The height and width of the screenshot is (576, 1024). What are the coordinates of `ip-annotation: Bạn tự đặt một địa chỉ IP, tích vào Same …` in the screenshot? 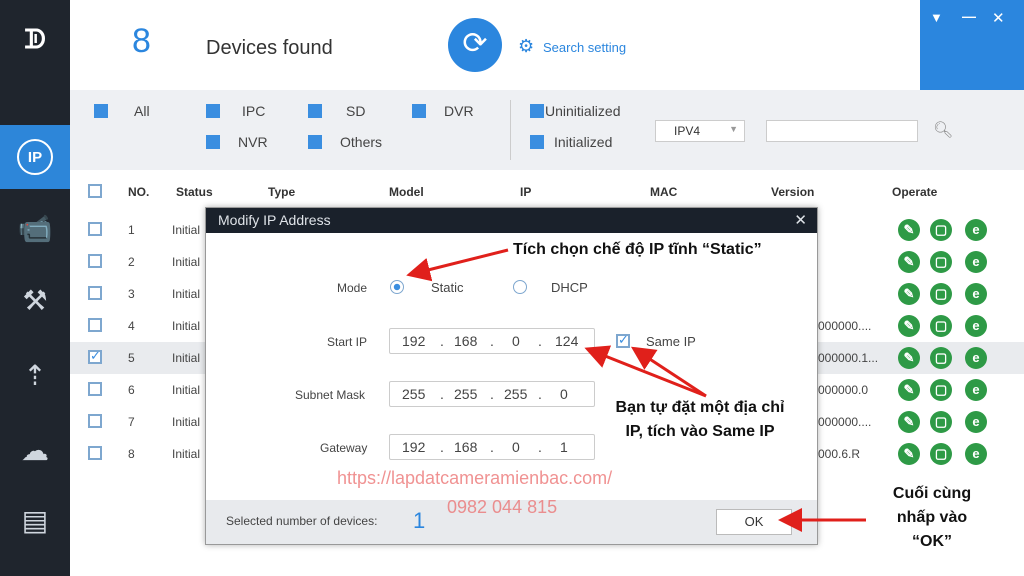 It's located at (700, 419).